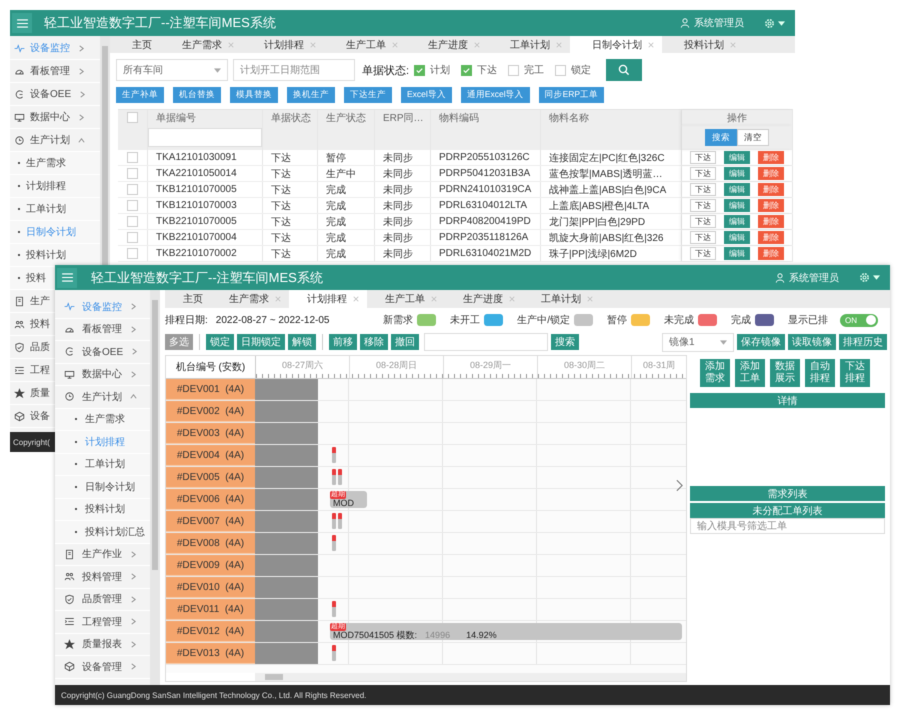 This screenshot has width=903, height=723. I want to click on panel-button: 添加工单, so click(750, 373).